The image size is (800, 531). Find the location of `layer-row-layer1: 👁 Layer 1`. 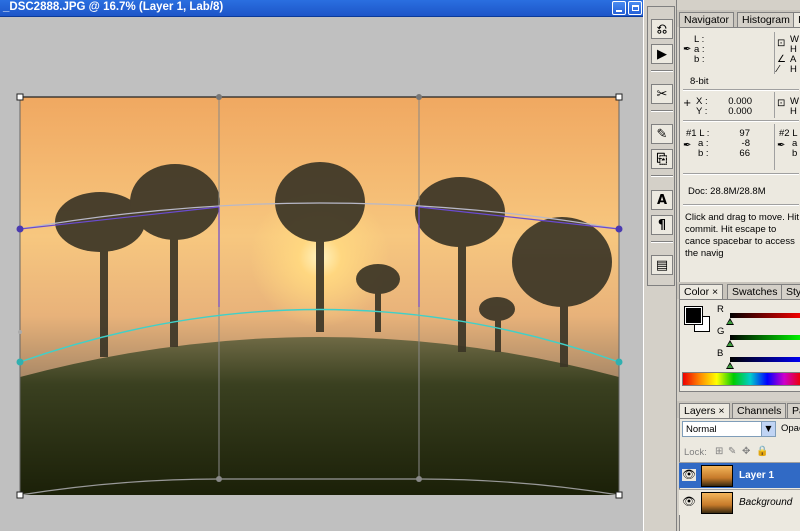

layer-row-layer1: 👁 Layer 1 is located at coordinates (739, 475).